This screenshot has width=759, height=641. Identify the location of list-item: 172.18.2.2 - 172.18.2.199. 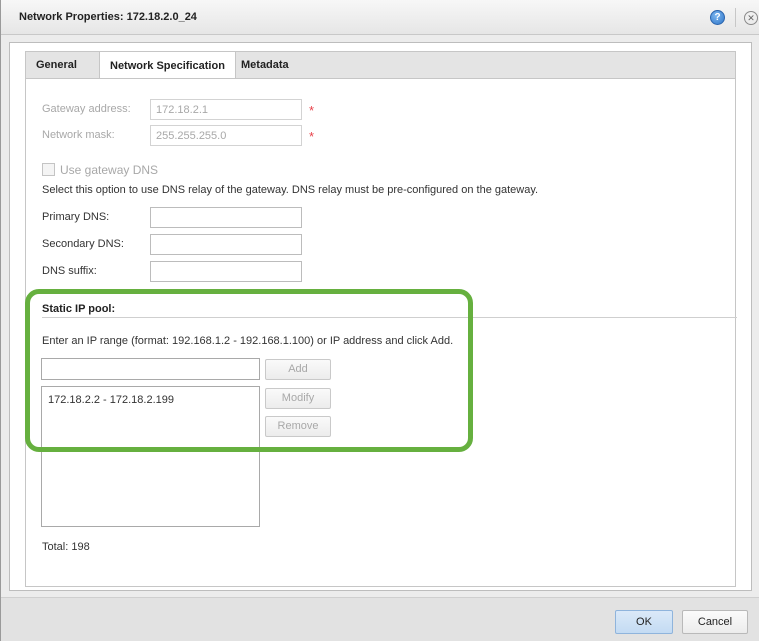
(111, 400).